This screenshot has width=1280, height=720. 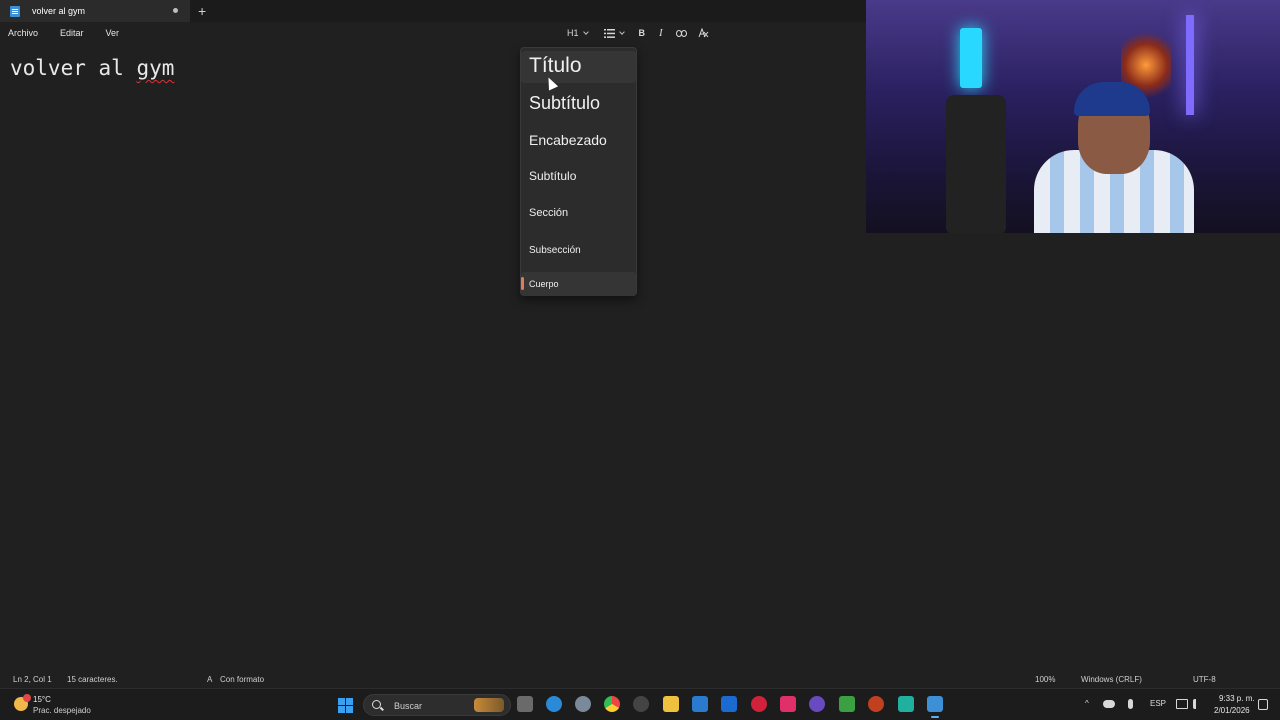 I want to click on list-dropdown-button, so click(x=614, y=33).